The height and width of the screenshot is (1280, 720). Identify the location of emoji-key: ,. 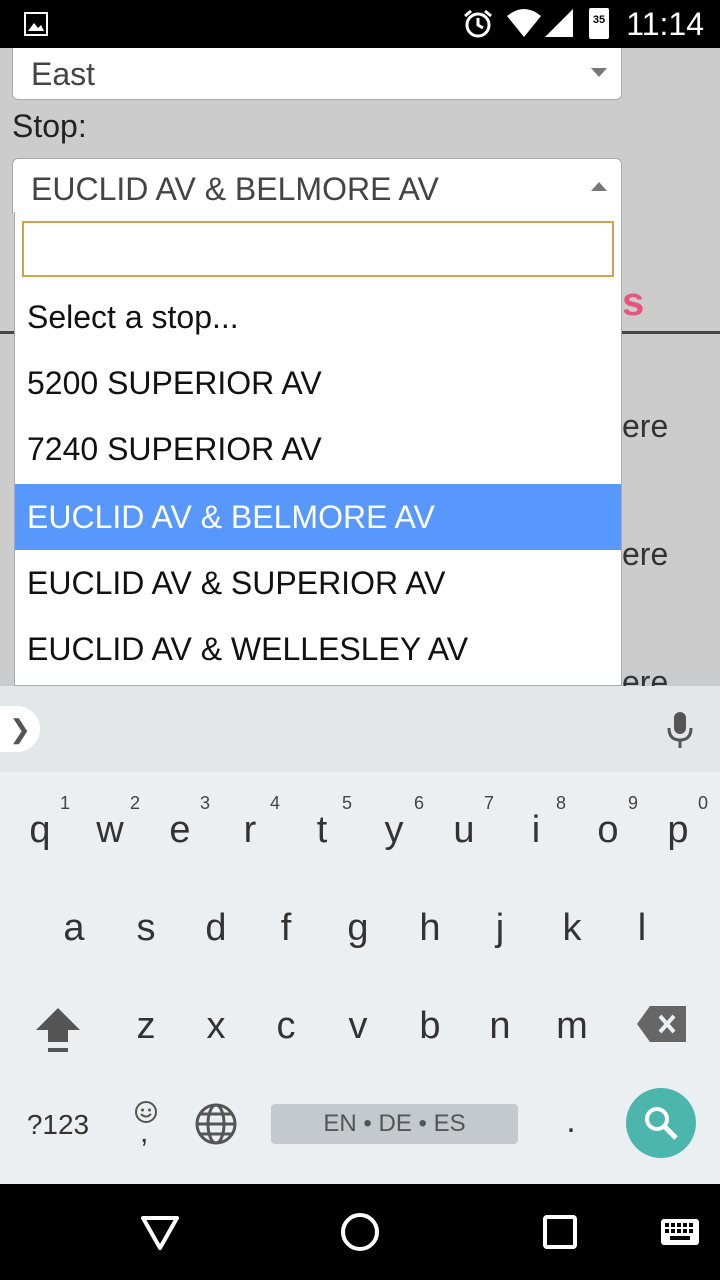
(146, 1122).